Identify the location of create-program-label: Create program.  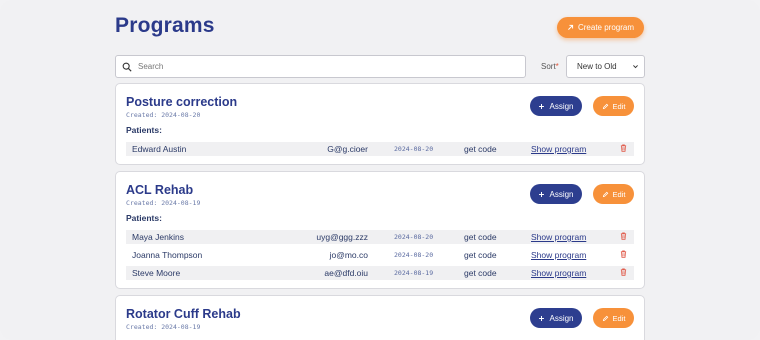
(606, 27).